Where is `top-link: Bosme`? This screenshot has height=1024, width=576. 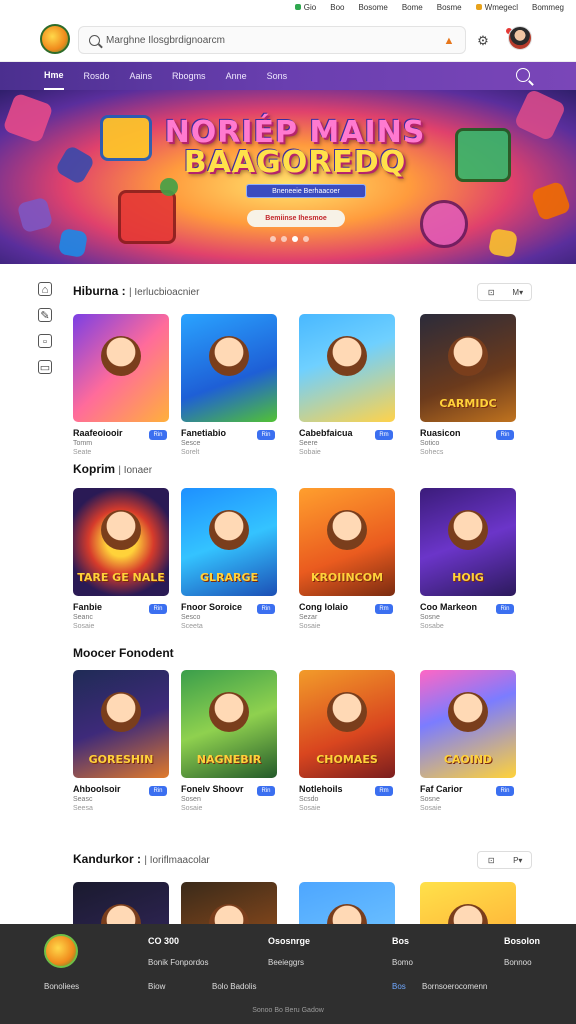
top-link: Bosme is located at coordinates (449, 7).